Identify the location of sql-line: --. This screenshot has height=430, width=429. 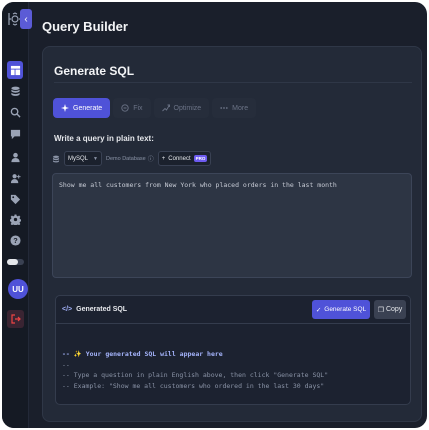
(66, 364).